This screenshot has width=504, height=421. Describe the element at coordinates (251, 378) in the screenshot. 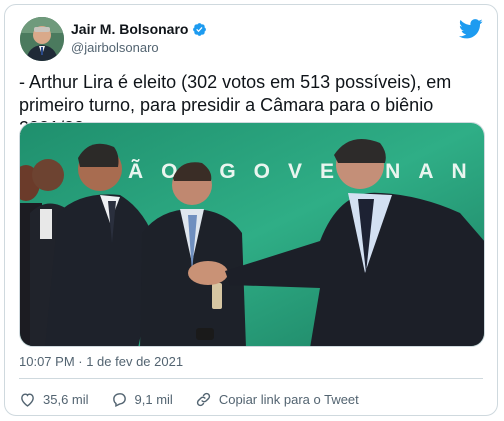

I see `actions-divider` at that location.